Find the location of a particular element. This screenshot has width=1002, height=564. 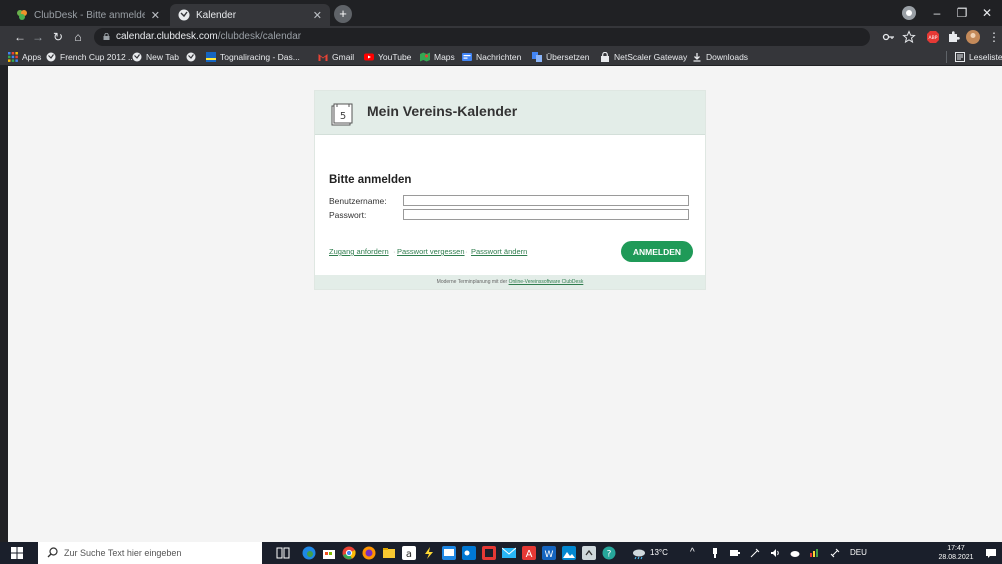

file-explorer-icon is located at coordinates (389, 553).